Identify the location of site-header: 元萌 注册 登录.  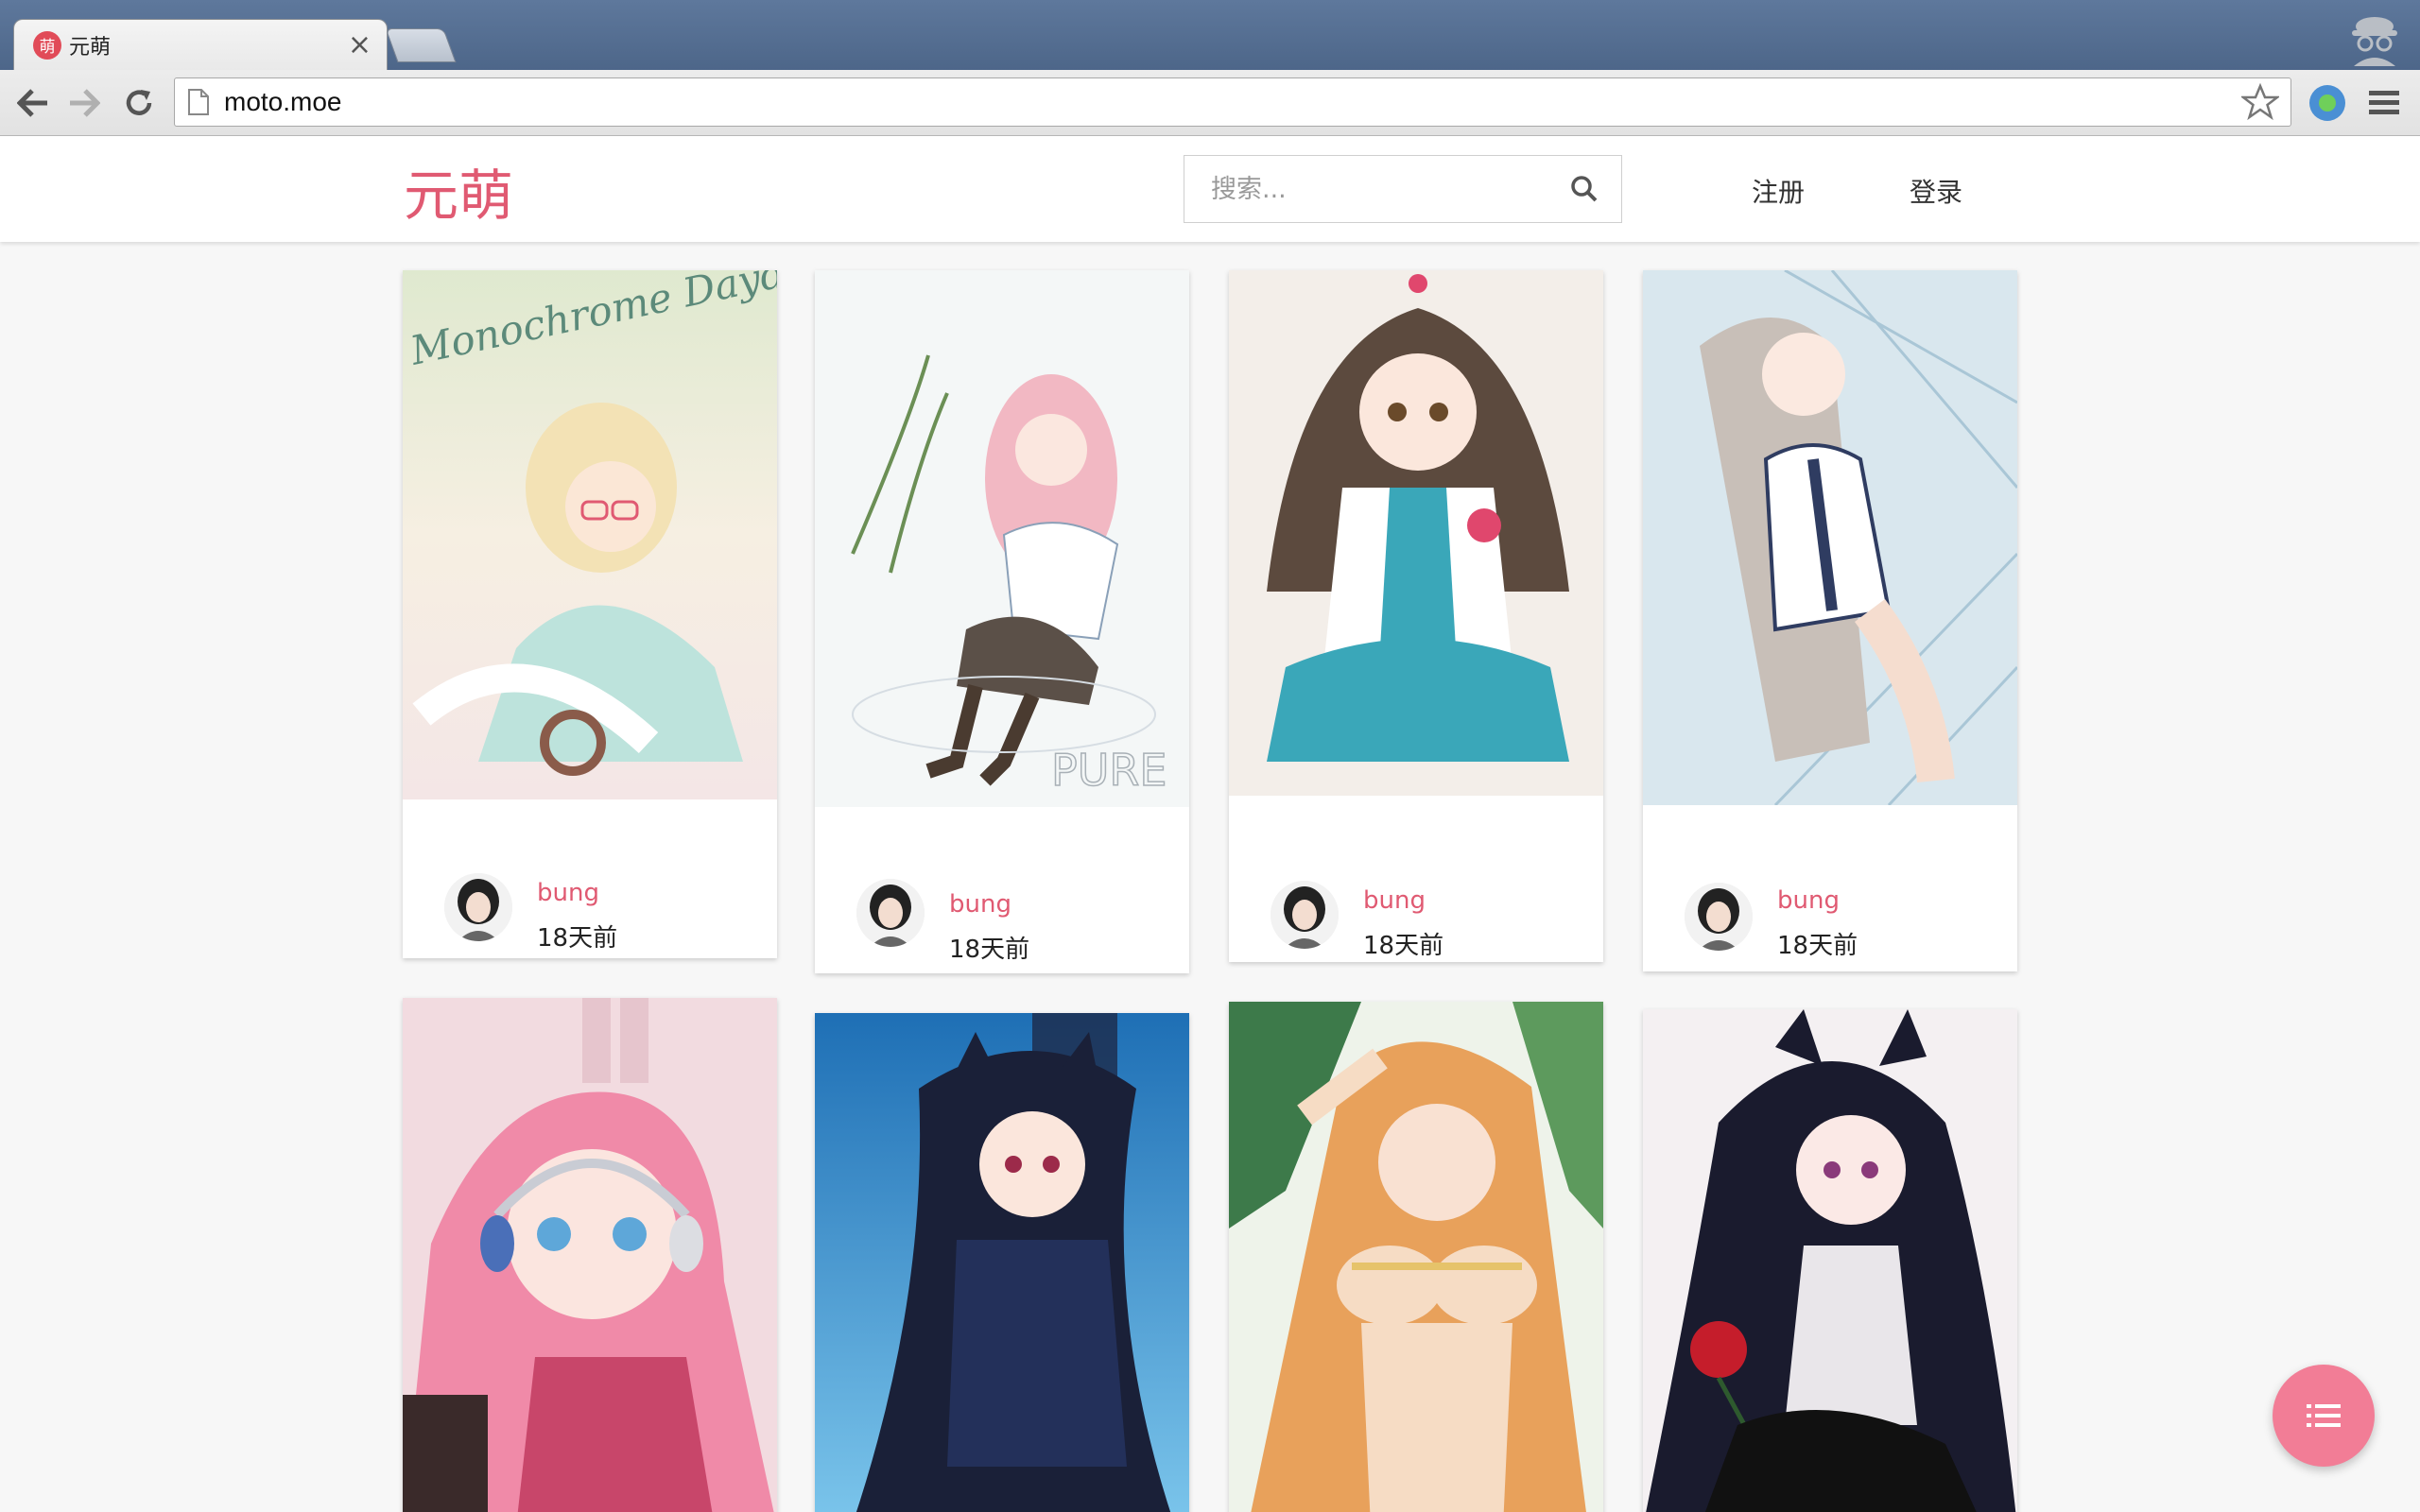
(1210, 189).